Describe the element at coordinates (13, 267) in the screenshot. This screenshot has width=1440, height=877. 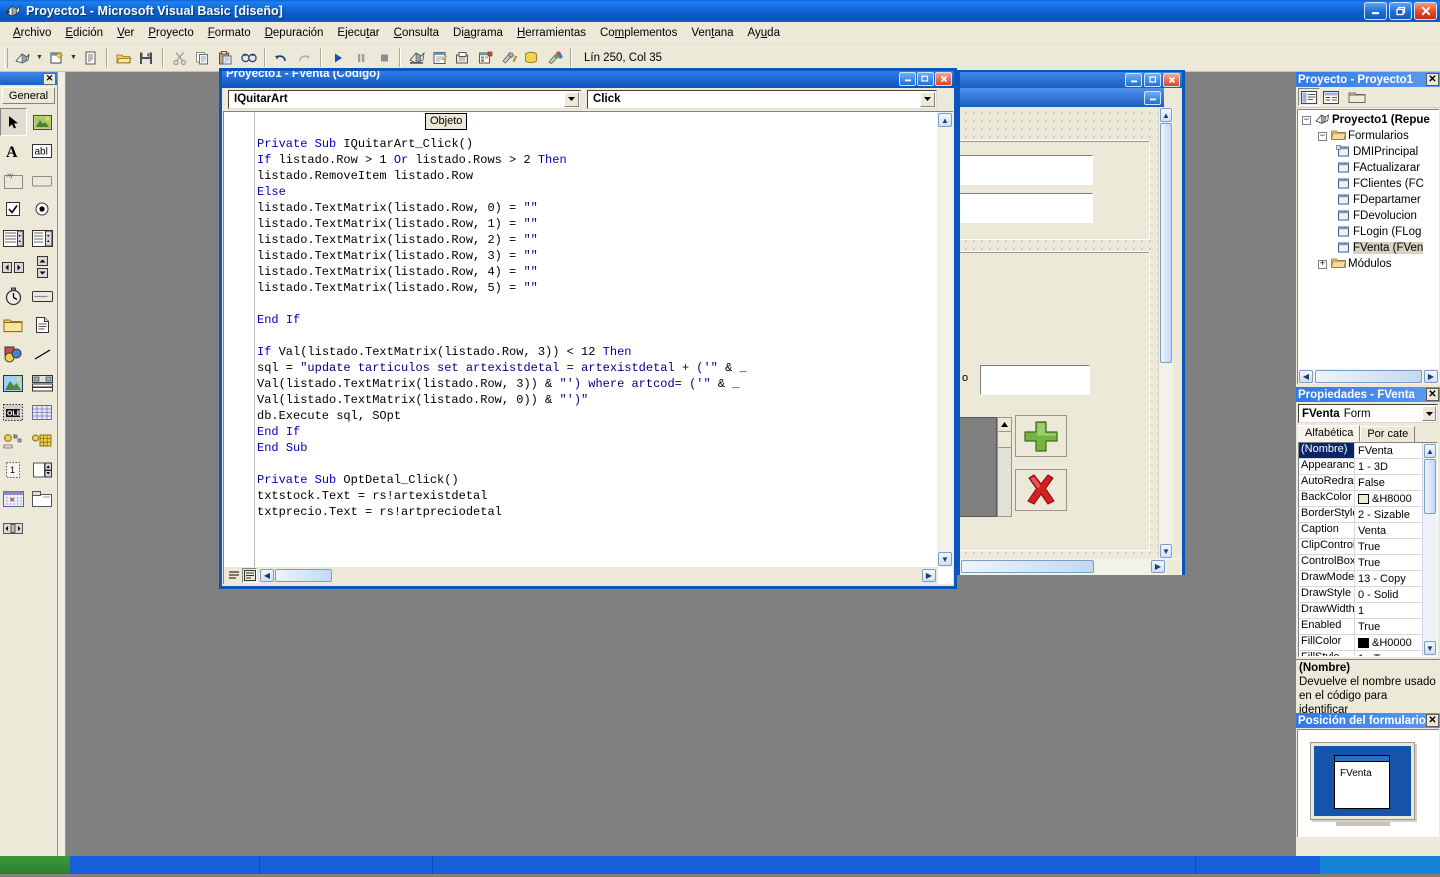
I see `hscrollbar-icon` at that location.